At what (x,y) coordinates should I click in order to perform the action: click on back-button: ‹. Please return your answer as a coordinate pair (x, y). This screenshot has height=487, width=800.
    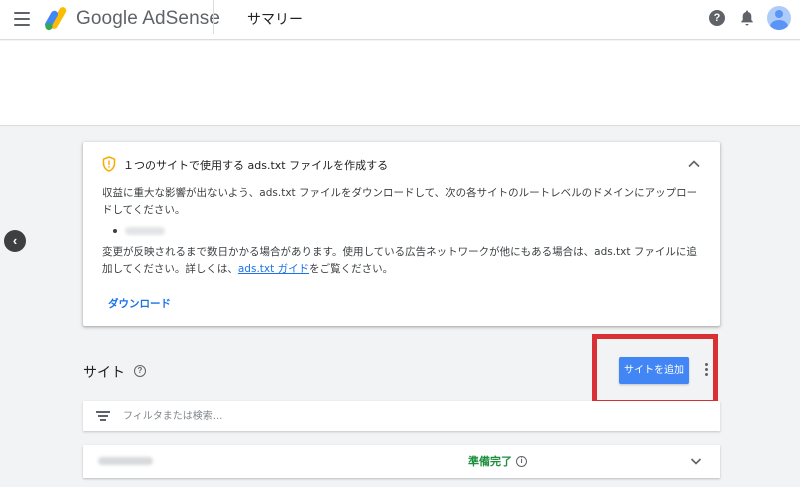
    Looking at the image, I should click on (15, 241).